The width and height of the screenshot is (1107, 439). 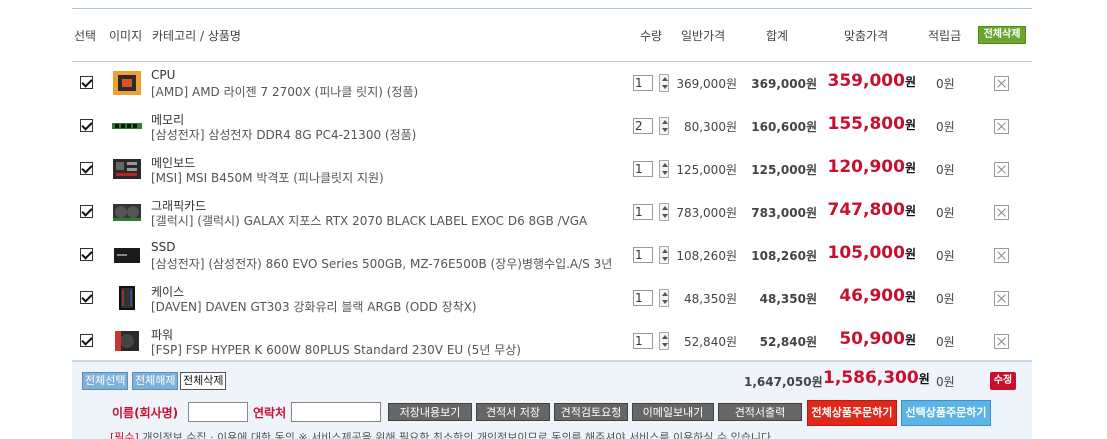 I want to click on header-point: 적립금, so click(x=945, y=36).